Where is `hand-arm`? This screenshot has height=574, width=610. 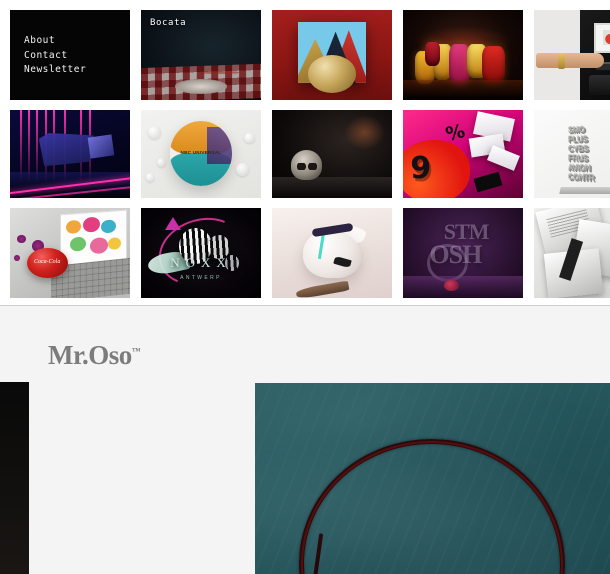 hand-arm is located at coordinates (570, 61).